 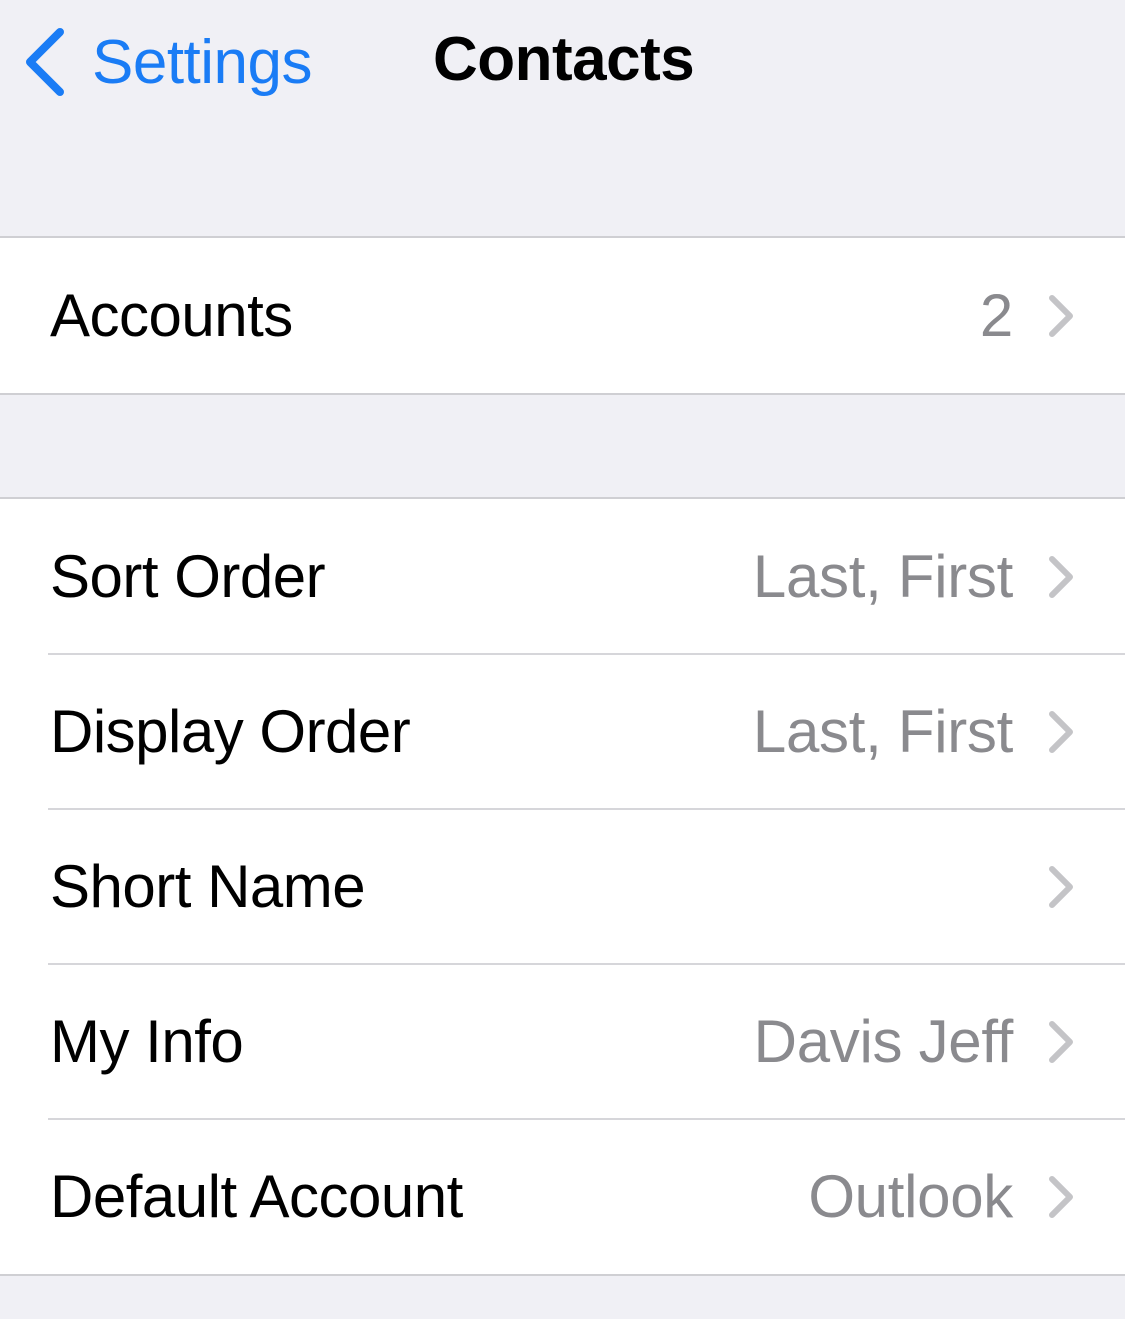 I want to click on row-label: Display Order, so click(x=230, y=731).